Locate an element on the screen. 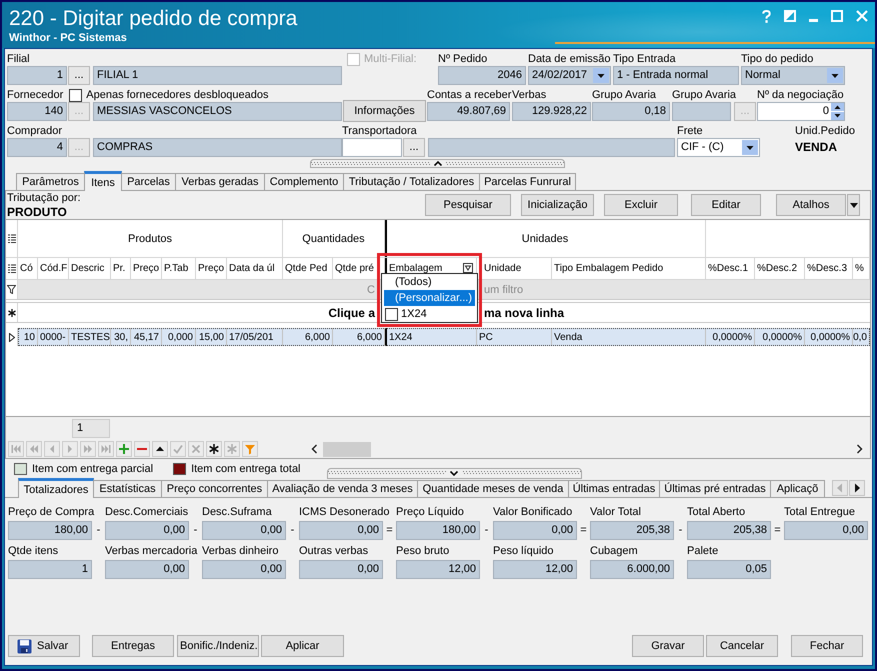 The width and height of the screenshot is (877, 671). close-icon is located at coordinates (862, 16).